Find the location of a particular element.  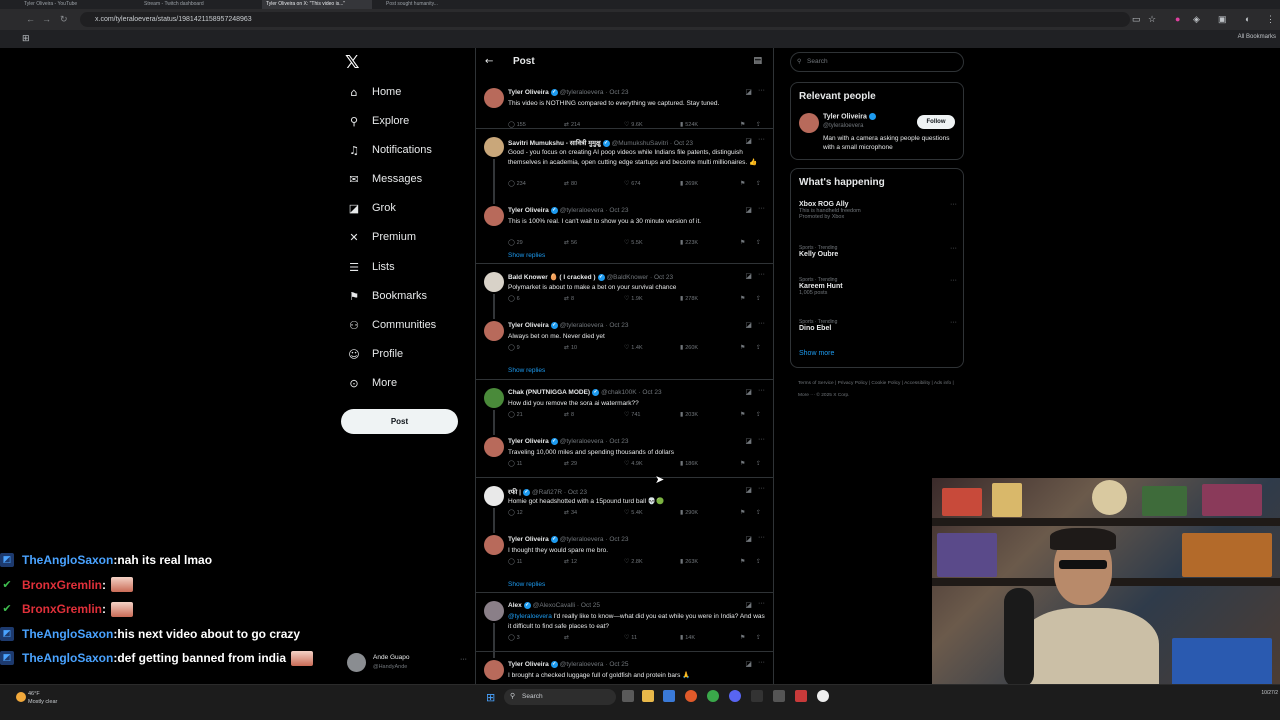

like-action: ♡ 1.9K is located at coordinates (633, 298).